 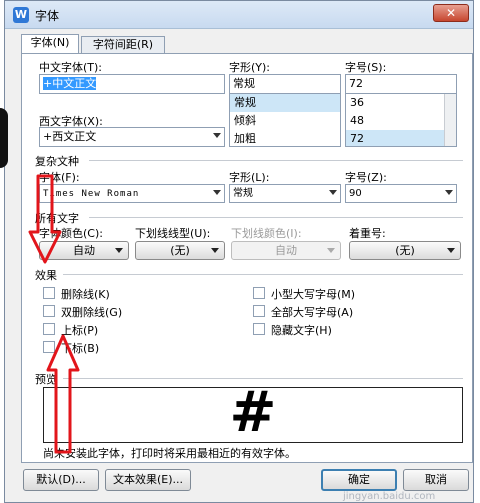 What do you see at coordinates (132, 84) in the screenshot?
I see `chinese-font-input: +中文正文` at bounding box center [132, 84].